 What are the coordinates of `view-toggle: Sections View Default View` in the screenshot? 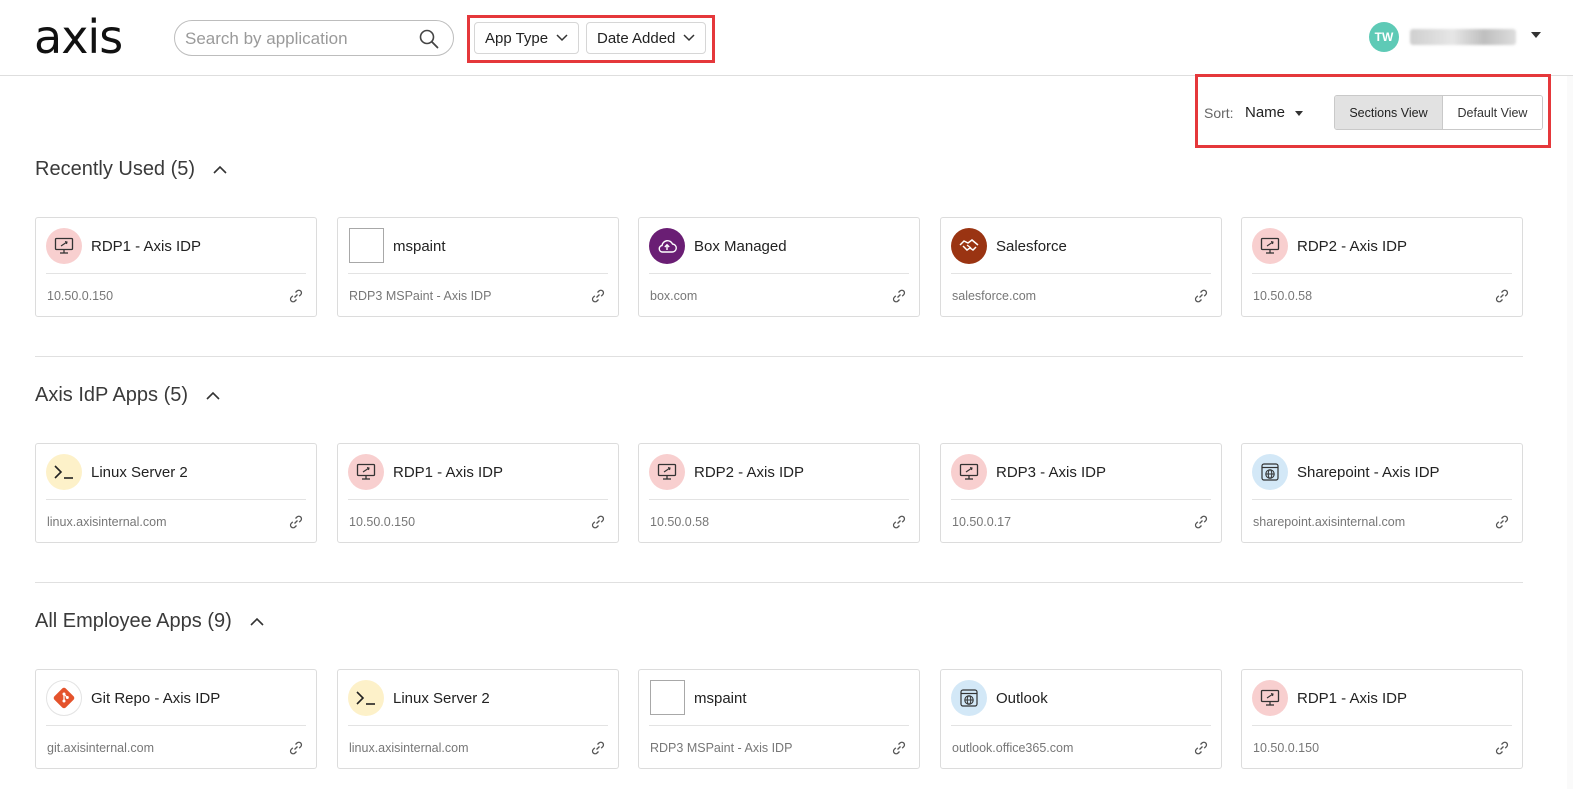 It's located at (1438, 112).